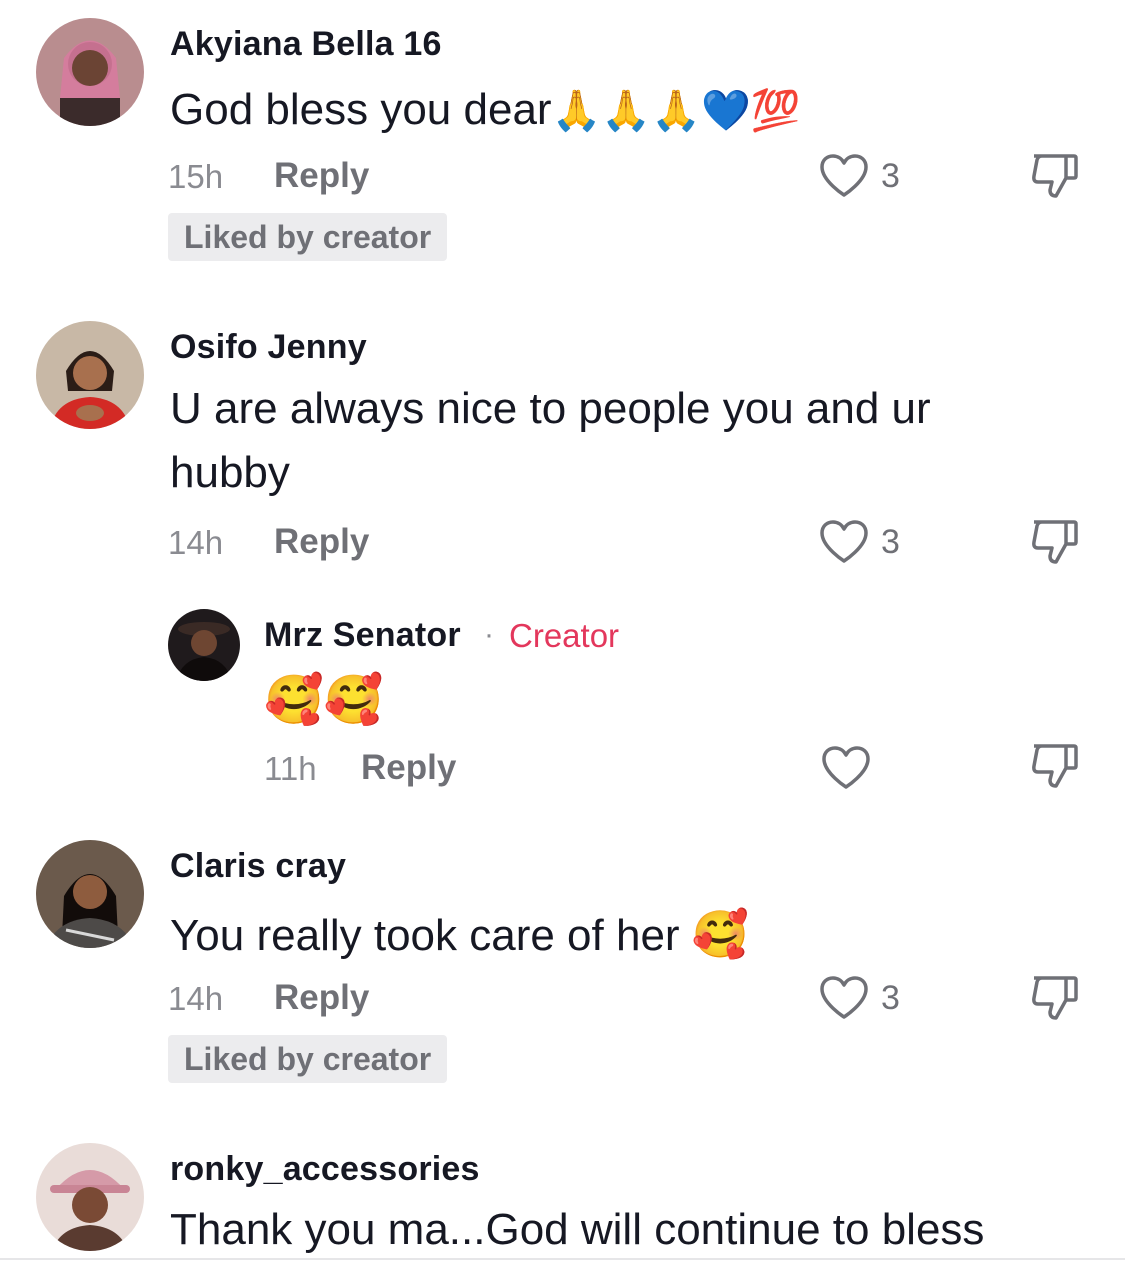 This screenshot has height=1273, width=1125. Describe the element at coordinates (230, 472) in the screenshot. I see `comment-text-line: hubby` at that location.